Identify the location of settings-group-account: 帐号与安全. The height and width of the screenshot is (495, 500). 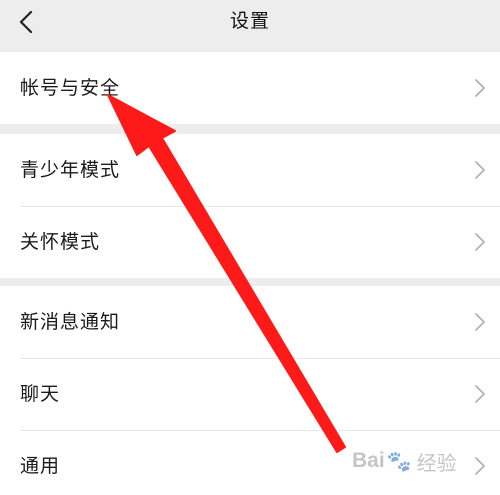
(250, 88).